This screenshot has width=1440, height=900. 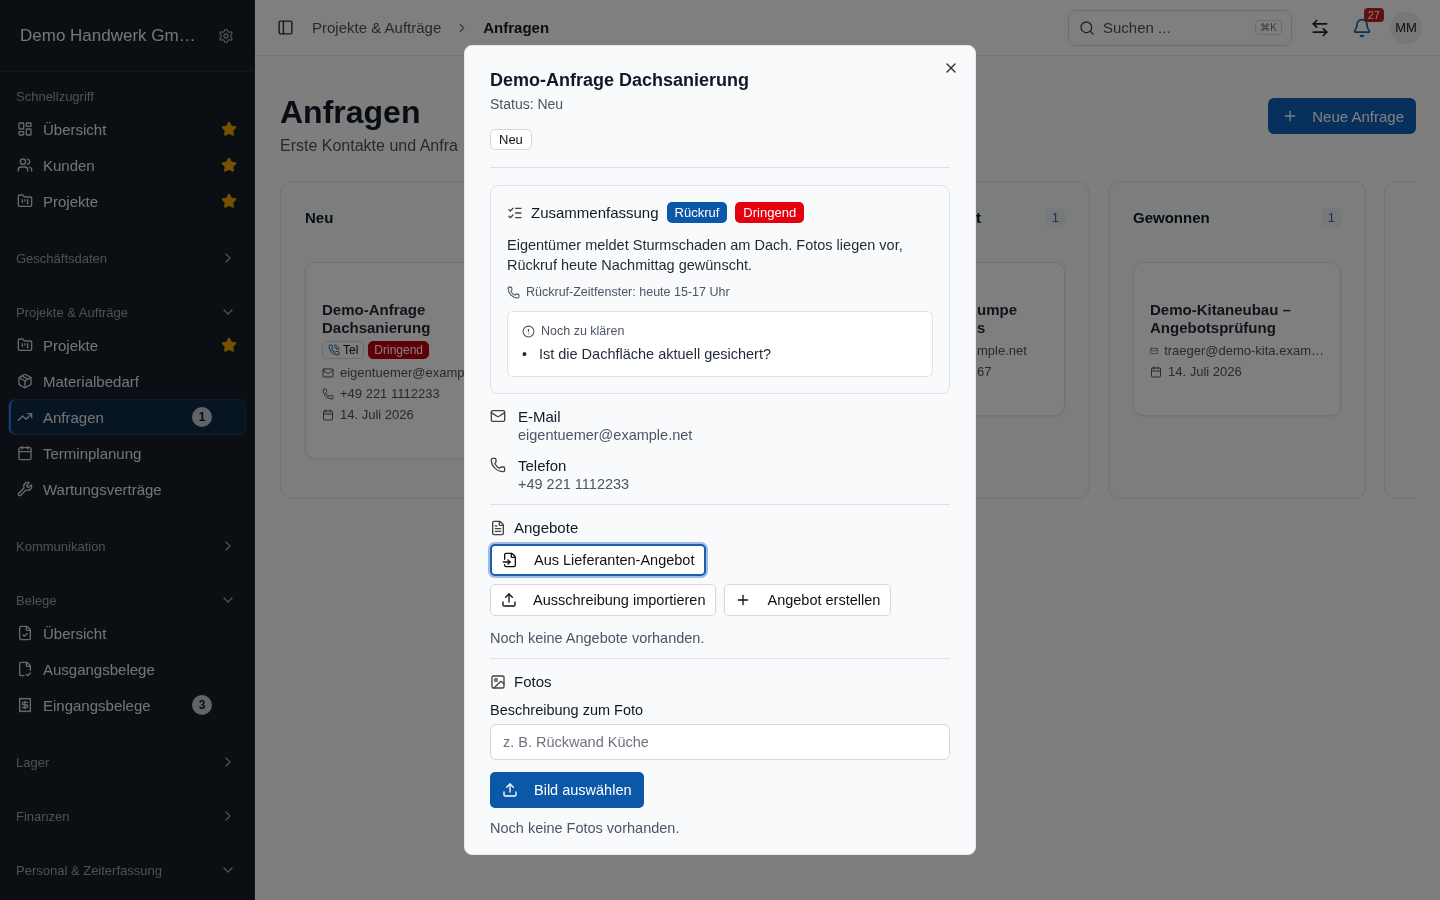 I want to click on users-icon, so click(x=25, y=165).